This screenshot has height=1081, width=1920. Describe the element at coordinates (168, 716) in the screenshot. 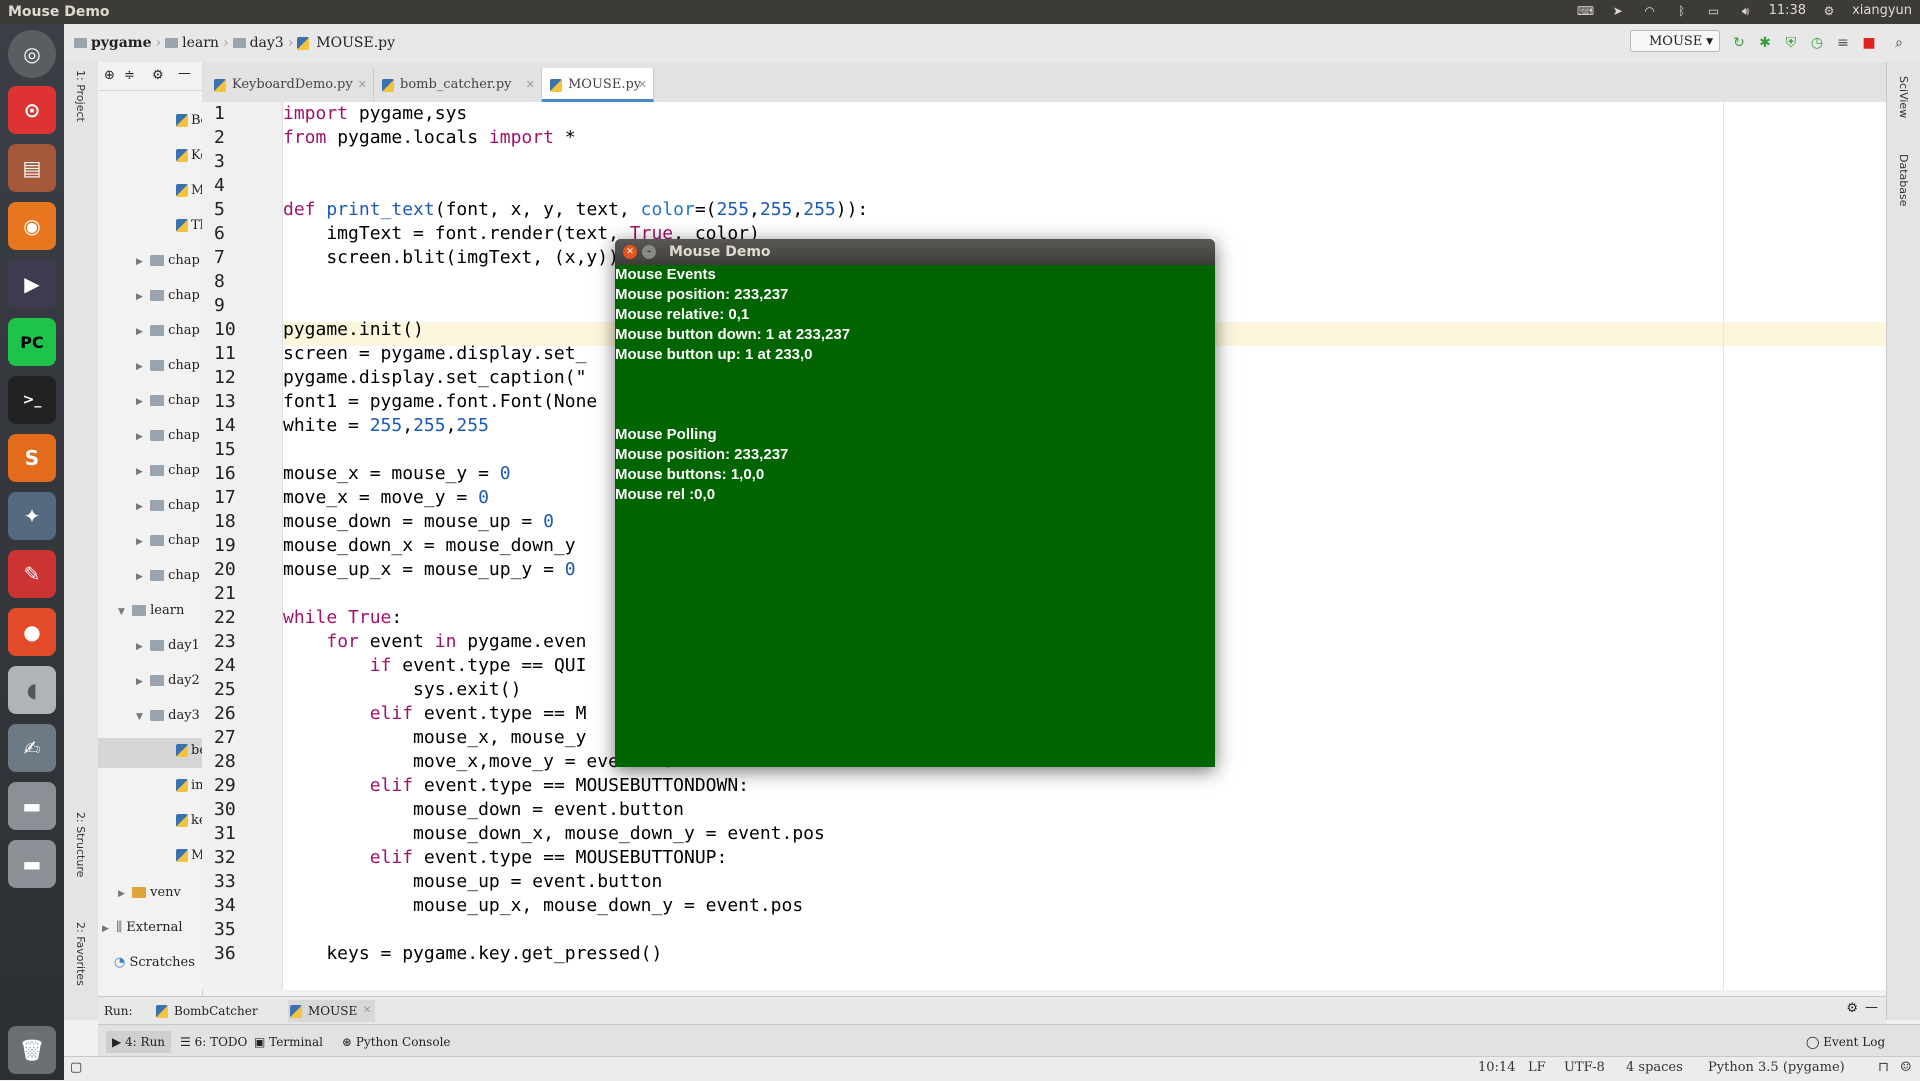

I see `tree-folder-day3: ▼ day3` at that location.